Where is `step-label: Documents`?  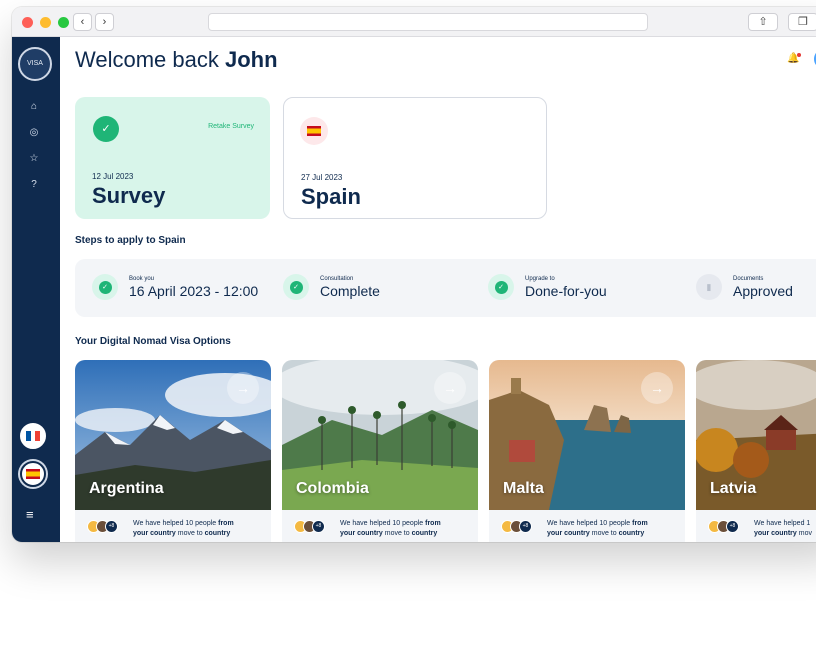 step-label: Documents is located at coordinates (748, 278).